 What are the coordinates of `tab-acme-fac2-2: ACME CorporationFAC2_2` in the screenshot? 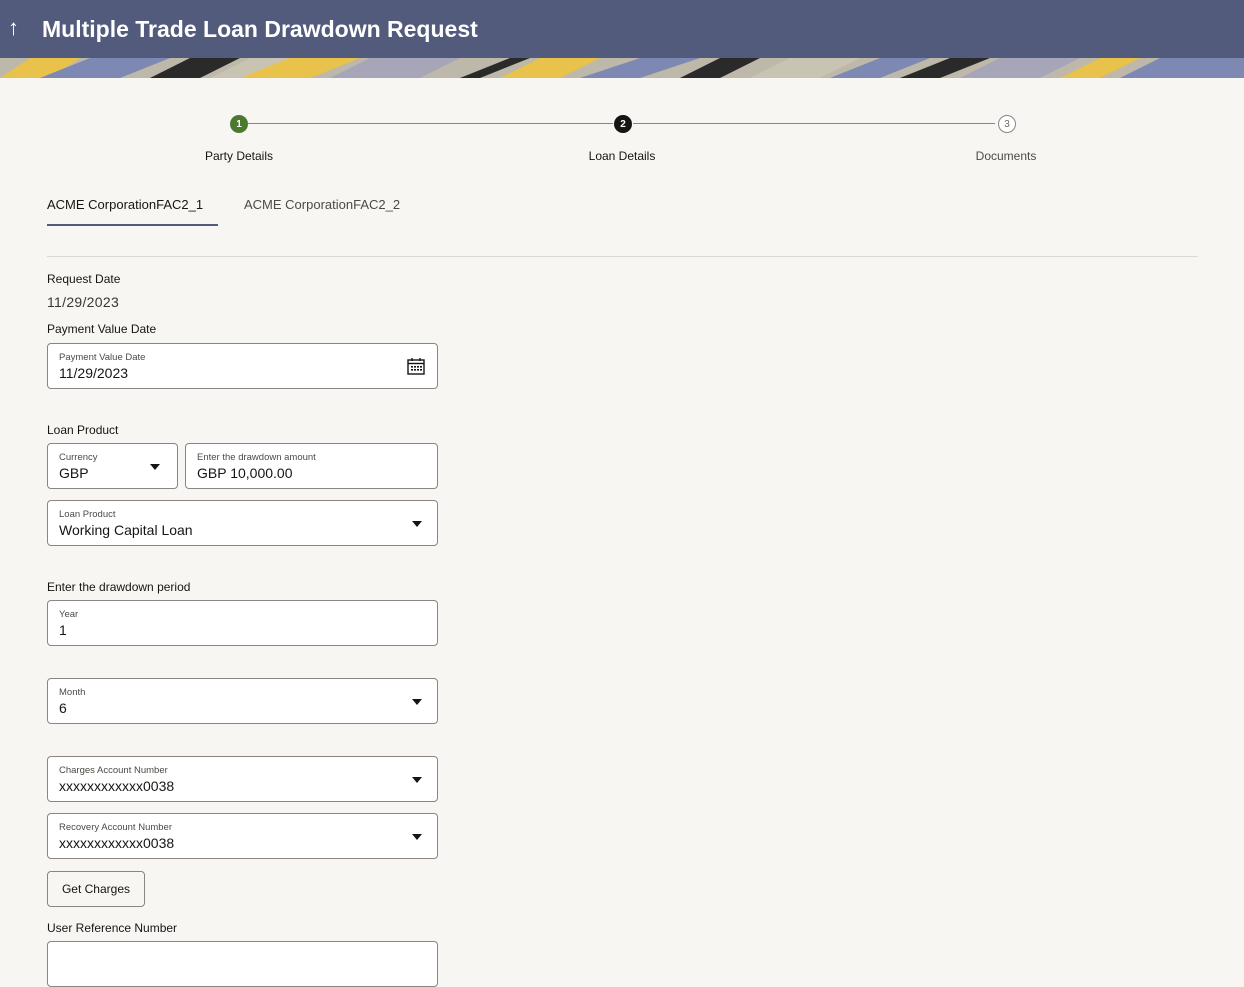 It's located at (322, 204).